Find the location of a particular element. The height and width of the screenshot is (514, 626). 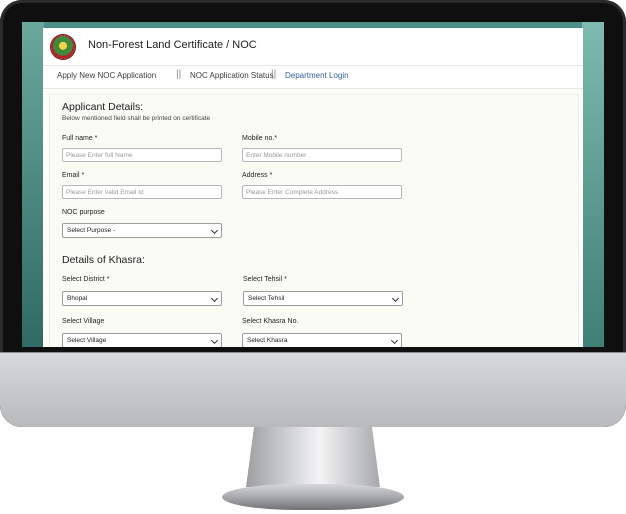

mobile-input: Enter Mobile number is located at coordinates (322, 155).